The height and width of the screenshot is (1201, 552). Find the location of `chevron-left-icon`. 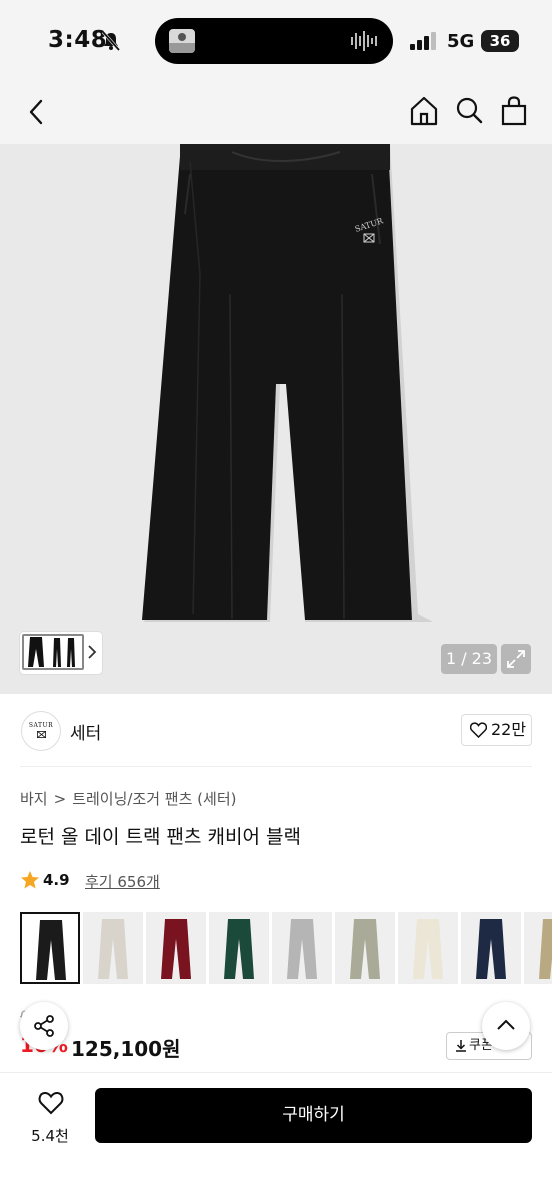

chevron-left-icon is located at coordinates (36, 112).